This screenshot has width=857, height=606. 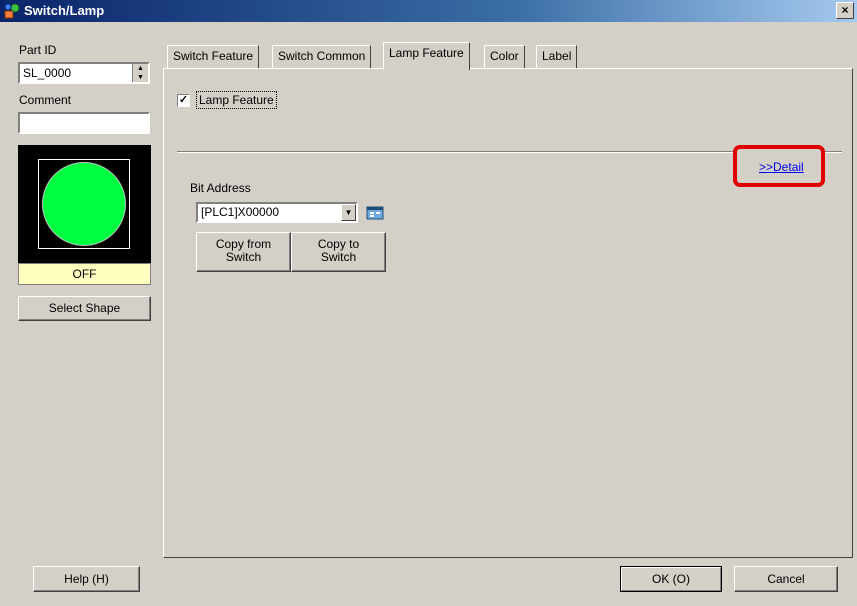 What do you see at coordinates (220, 188) in the screenshot?
I see `bit-address-label: Bit Address` at bounding box center [220, 188].